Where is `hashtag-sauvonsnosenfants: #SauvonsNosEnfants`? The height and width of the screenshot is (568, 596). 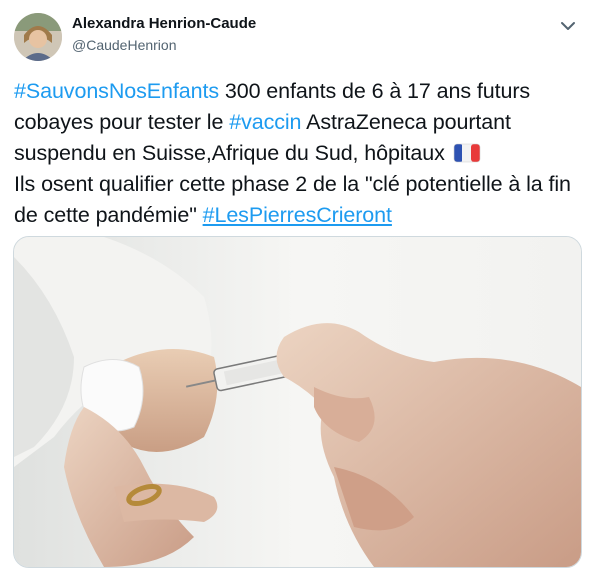 hashtag-sauvonsnosenfants: #SauvonsNosEnfants is located at coordinates (116, 91).